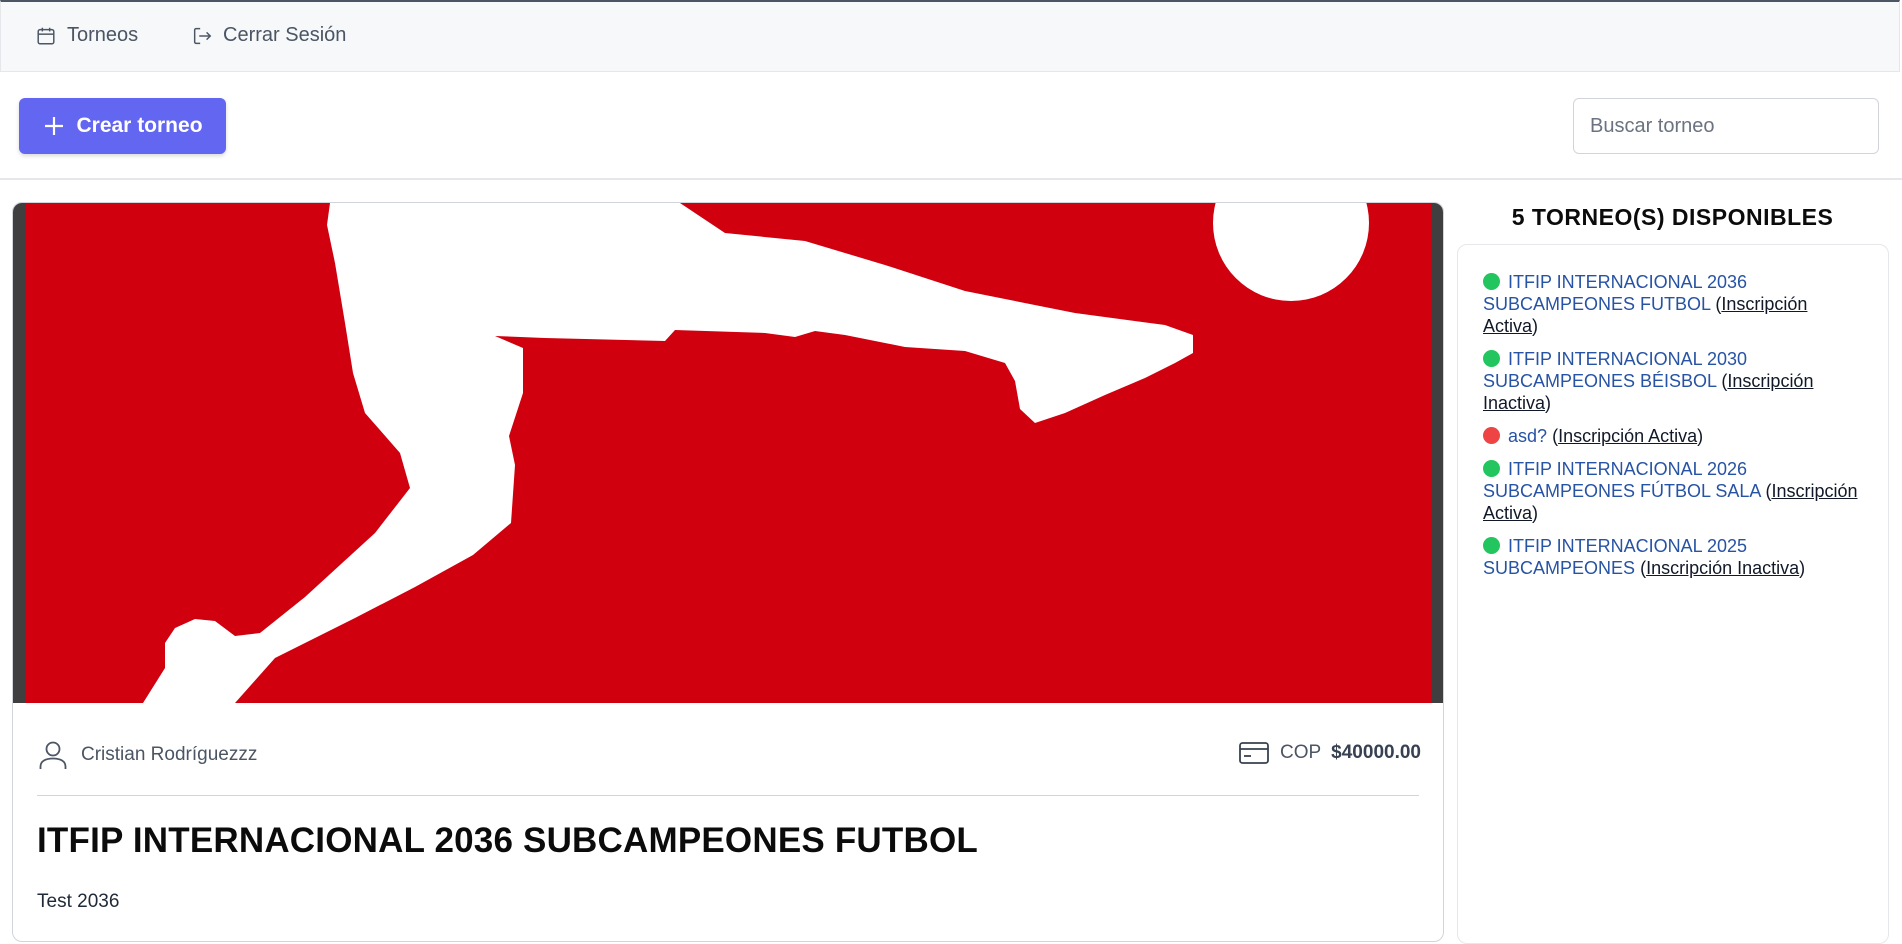 The image size is (1902, 944). What do you see at coordinates (103, 35) in the screenshot?
I see `nav-tournaments-label: Torneos` at bounding box center [103, 35].